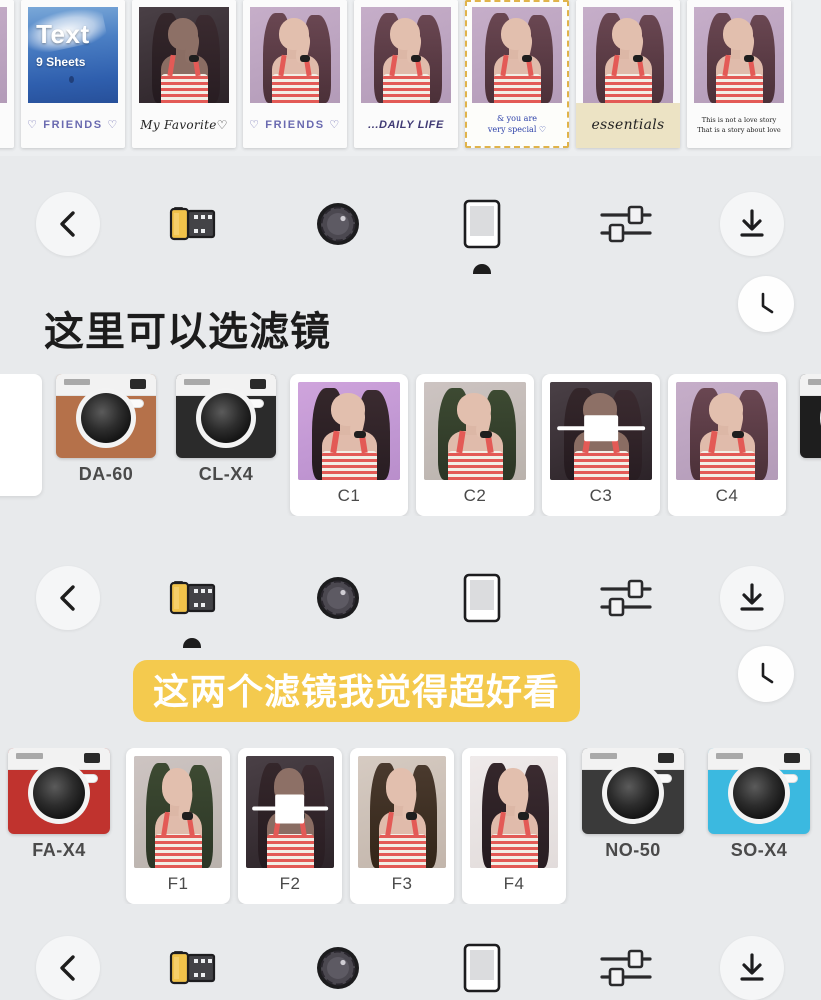 This screenshot has height=1000, width=821. I want to click on filter-card: C2, so click(475, 445).